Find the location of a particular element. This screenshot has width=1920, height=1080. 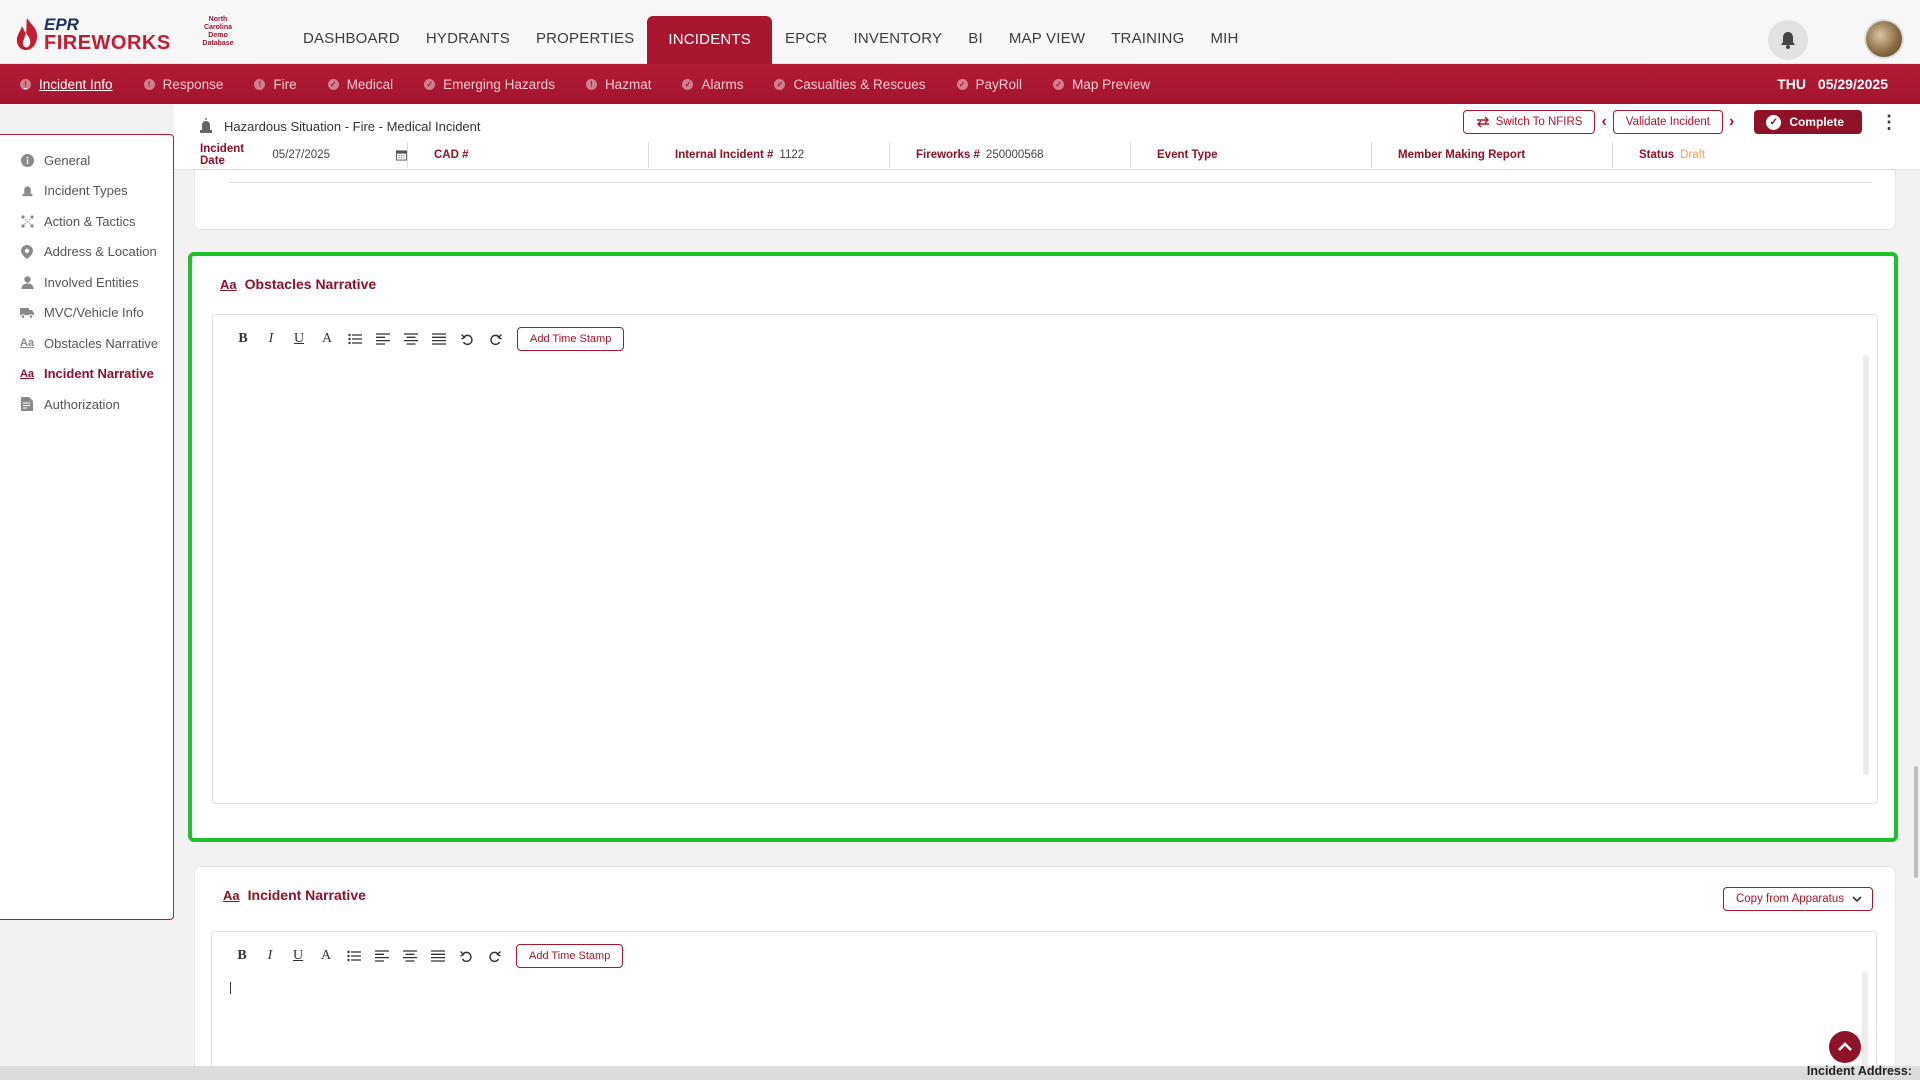

section-menu-label: Authorization is located at coordinates (82, 404).